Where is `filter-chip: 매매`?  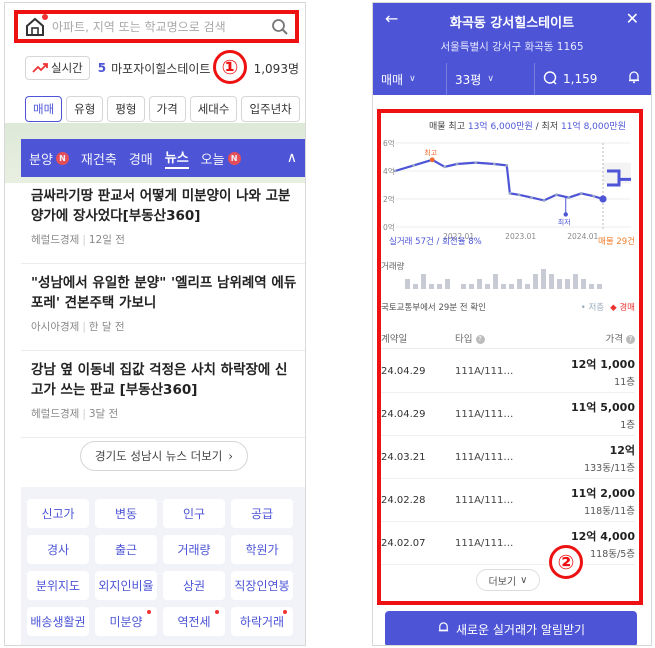 filter-chip: 매매 is located at coordinates (44, 109).